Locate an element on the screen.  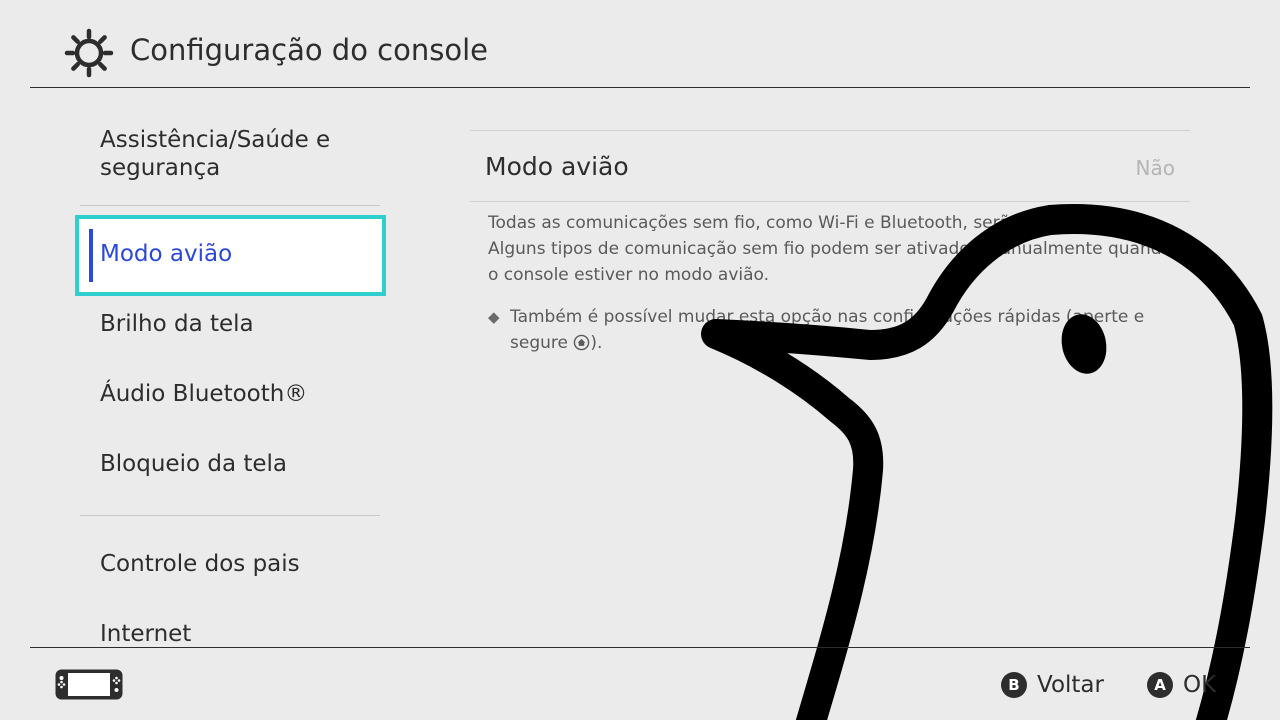
sidebar-item-bluetooth-audio: Áudio Bluetooth® is located at coordinates (203, 394).